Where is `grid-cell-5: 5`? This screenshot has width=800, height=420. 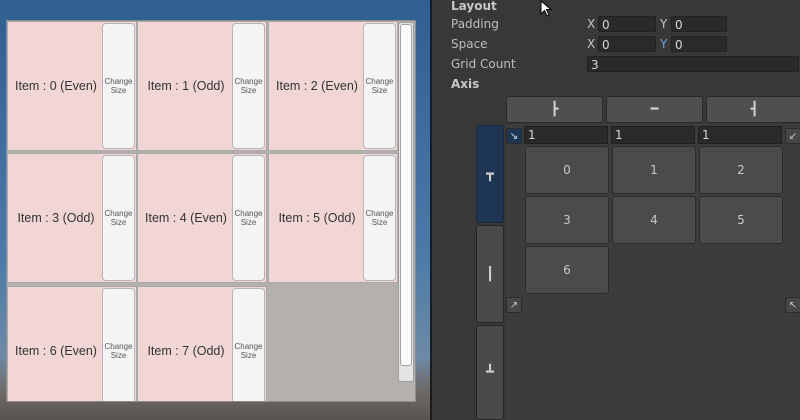
grid-cell-5: 5 is located at coordinates (741, 220).